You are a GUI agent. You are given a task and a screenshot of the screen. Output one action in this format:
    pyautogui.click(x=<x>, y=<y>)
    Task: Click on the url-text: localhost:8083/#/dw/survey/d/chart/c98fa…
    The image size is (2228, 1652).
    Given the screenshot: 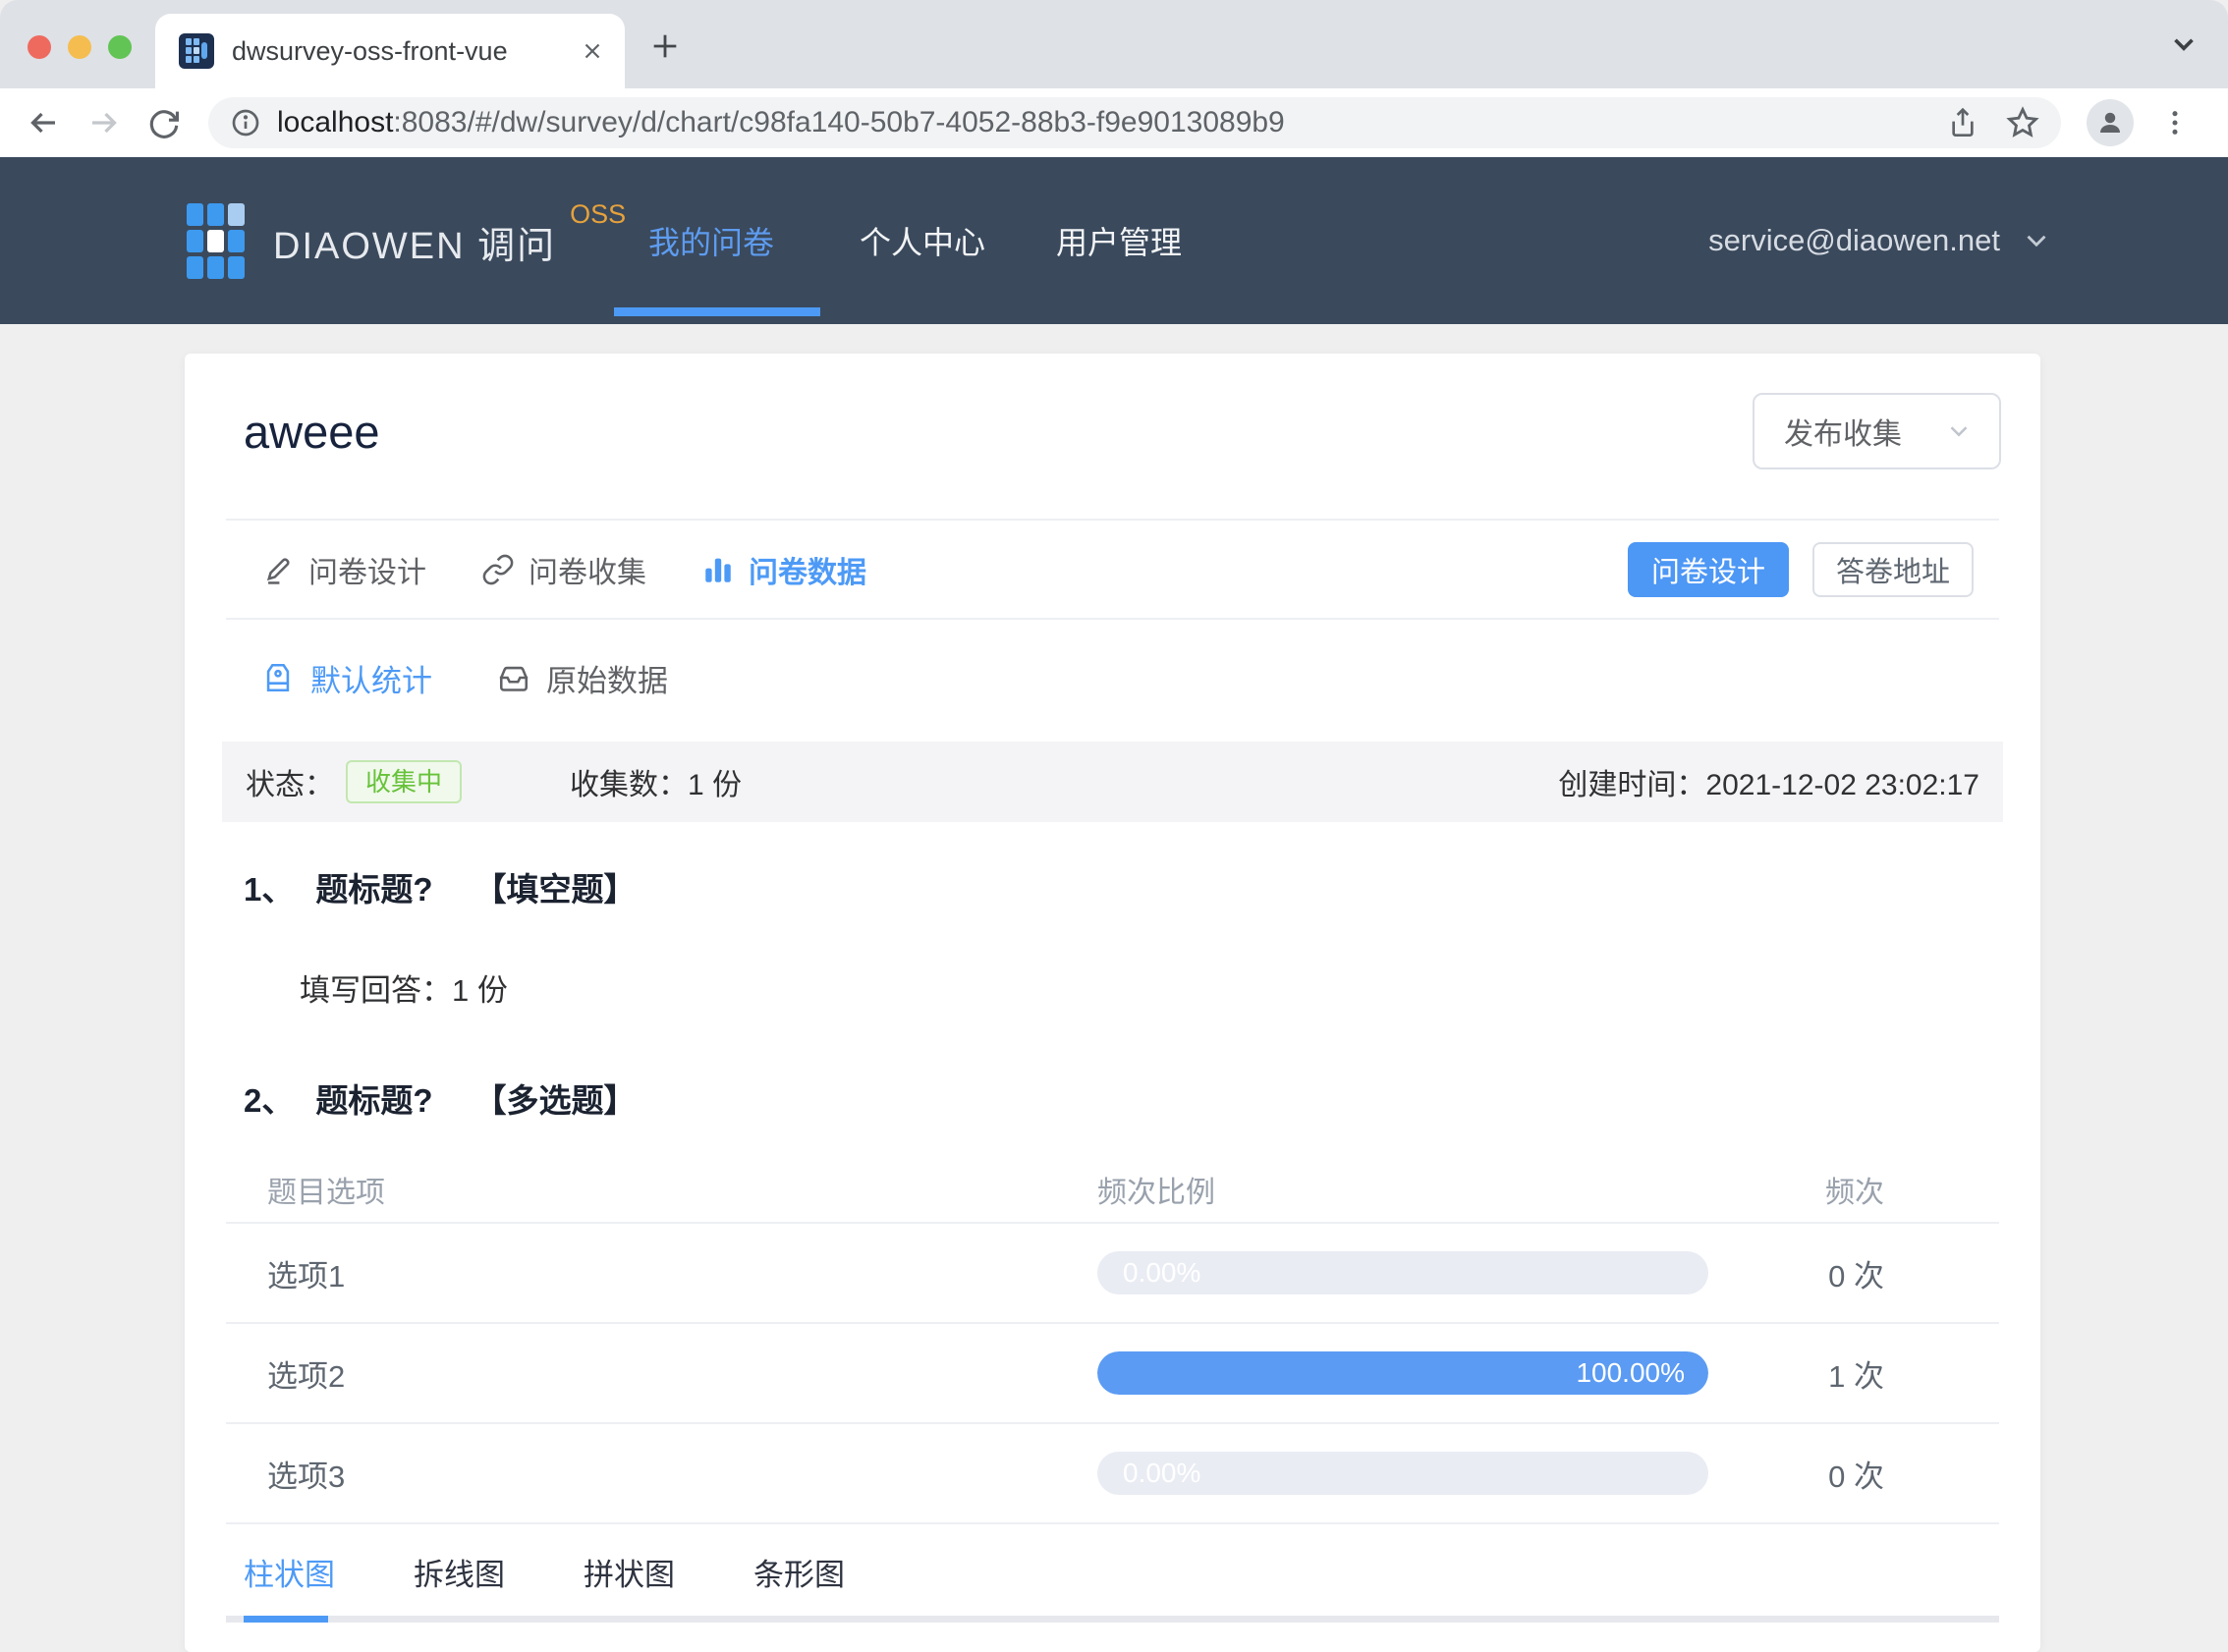 What is the action you would take?
    pyautogui.click(x=1099, y=122)
    